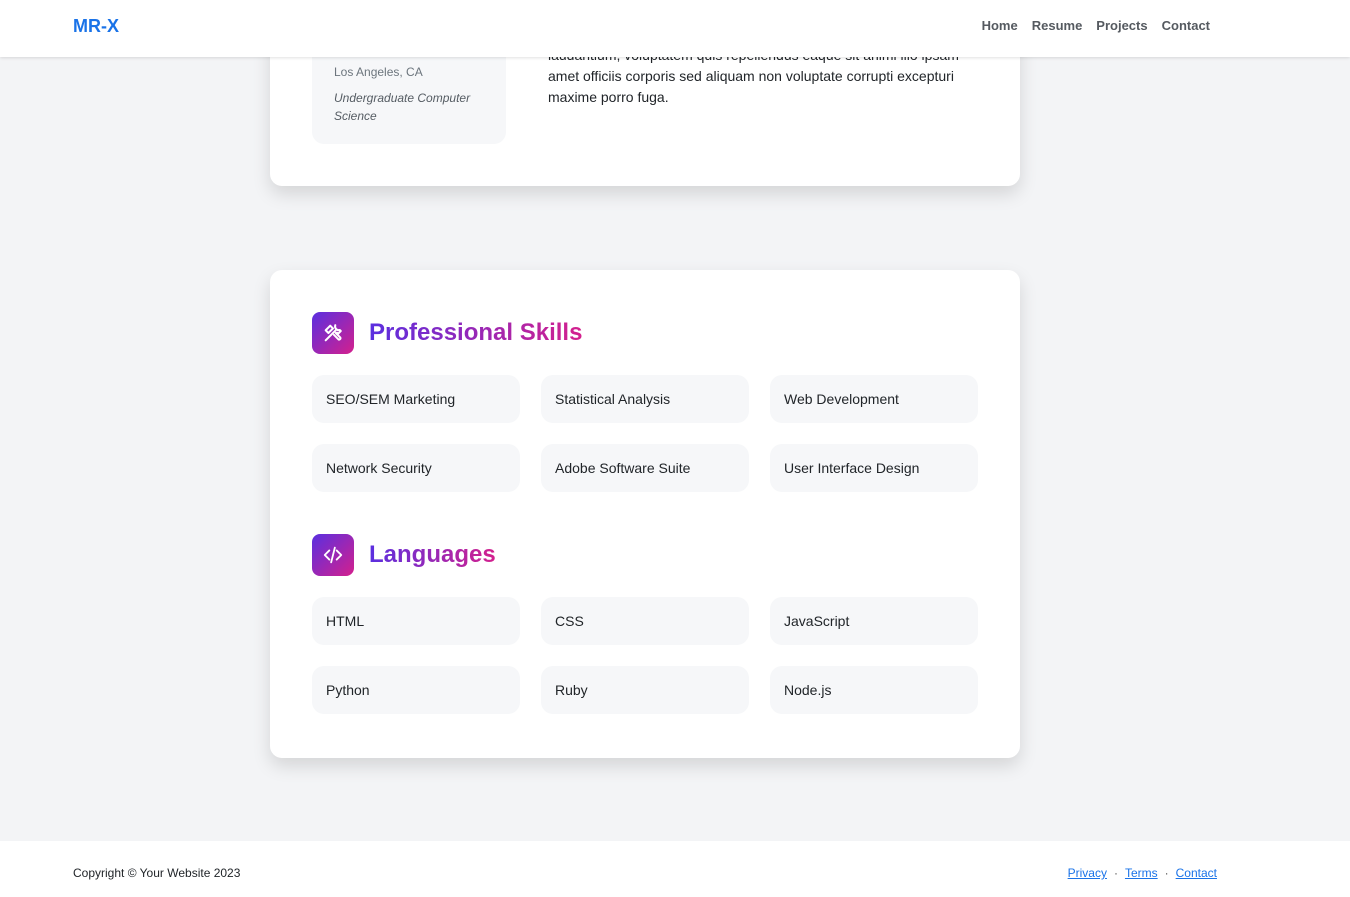  Describe the element at coordinates (874, 621) in the screenshot. I see `language-item: JavaScript` at that location.